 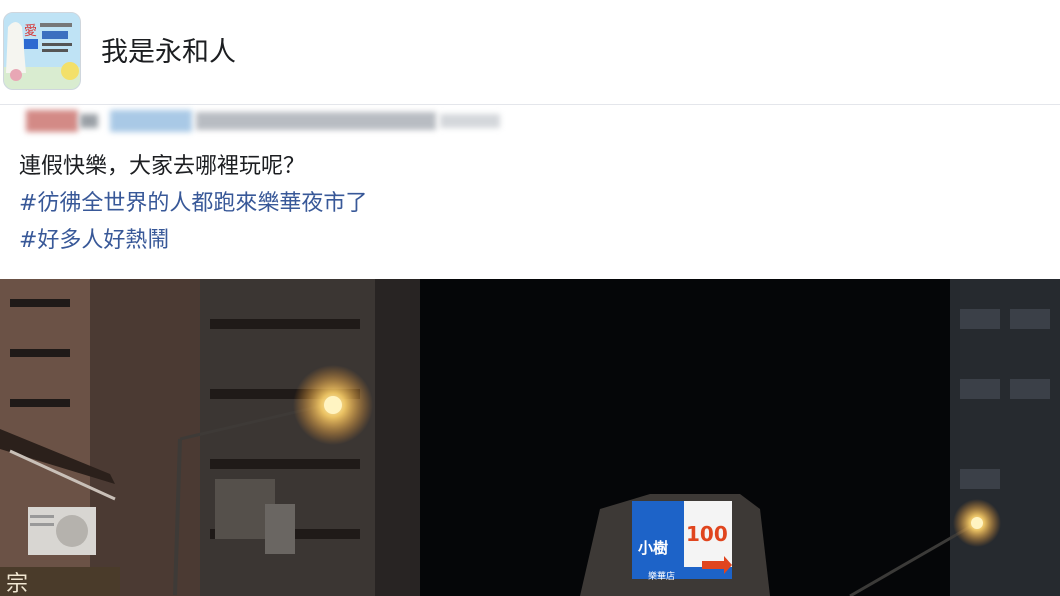 What do you see at coordinates (662, 577) in the screenshot?
I see `billboard-branch: 樂華店` at bounding box center [662, 577].